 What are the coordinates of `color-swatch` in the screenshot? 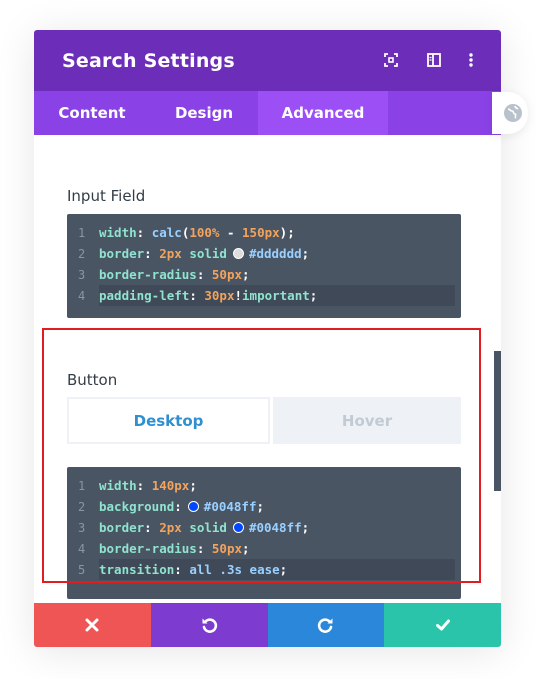 It's located at (238, 253).